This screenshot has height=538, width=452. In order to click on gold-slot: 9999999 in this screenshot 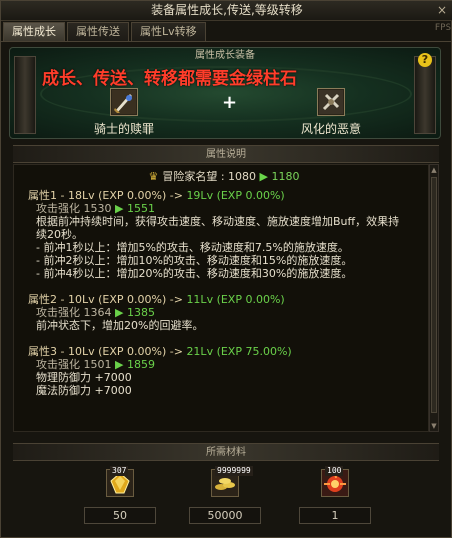, I will do `click(232, 481)`.